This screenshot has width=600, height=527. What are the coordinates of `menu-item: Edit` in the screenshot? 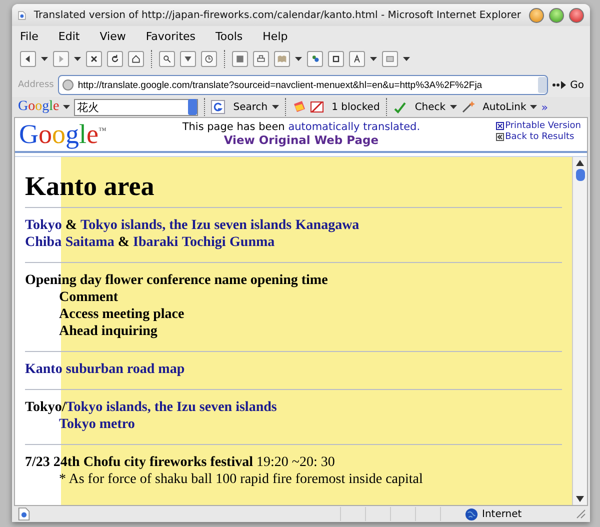 It's located at (69, 36).